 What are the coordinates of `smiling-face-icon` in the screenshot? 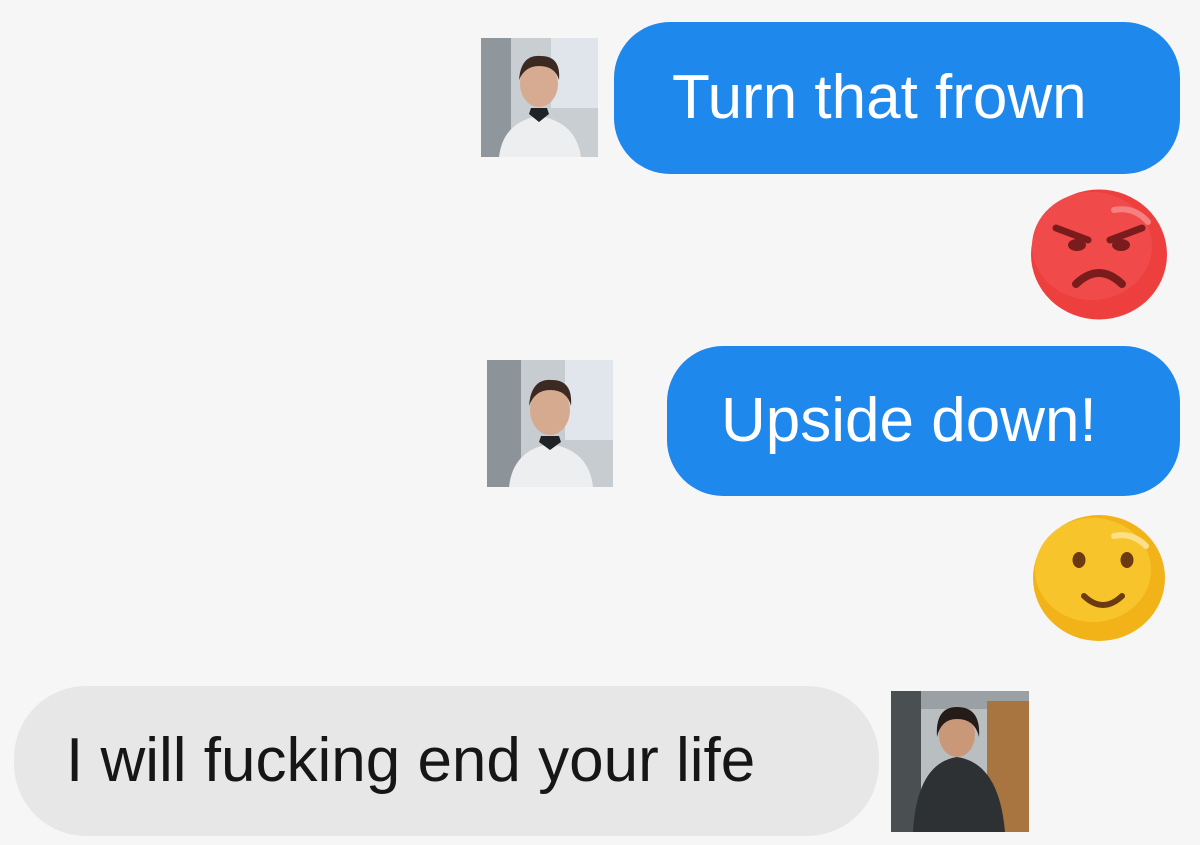 It's located at (1099, 578).